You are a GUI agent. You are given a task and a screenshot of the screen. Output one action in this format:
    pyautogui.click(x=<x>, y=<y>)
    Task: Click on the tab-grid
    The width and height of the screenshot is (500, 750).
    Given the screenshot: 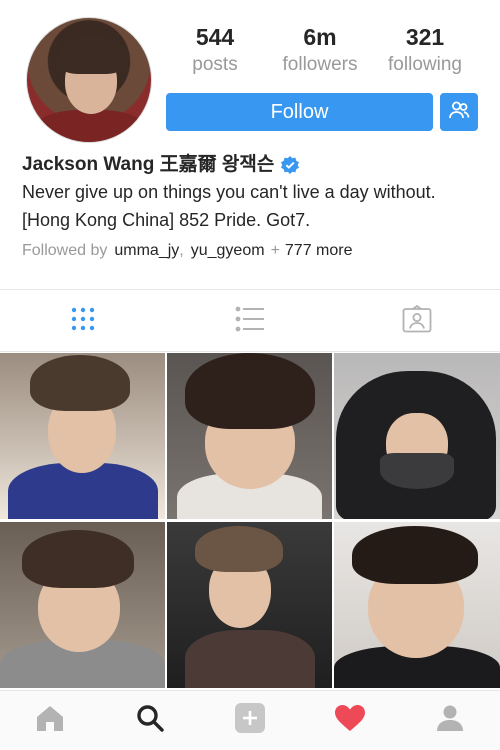 What is the action you would take?
    pyautogui.click(x=83, y=321)
    